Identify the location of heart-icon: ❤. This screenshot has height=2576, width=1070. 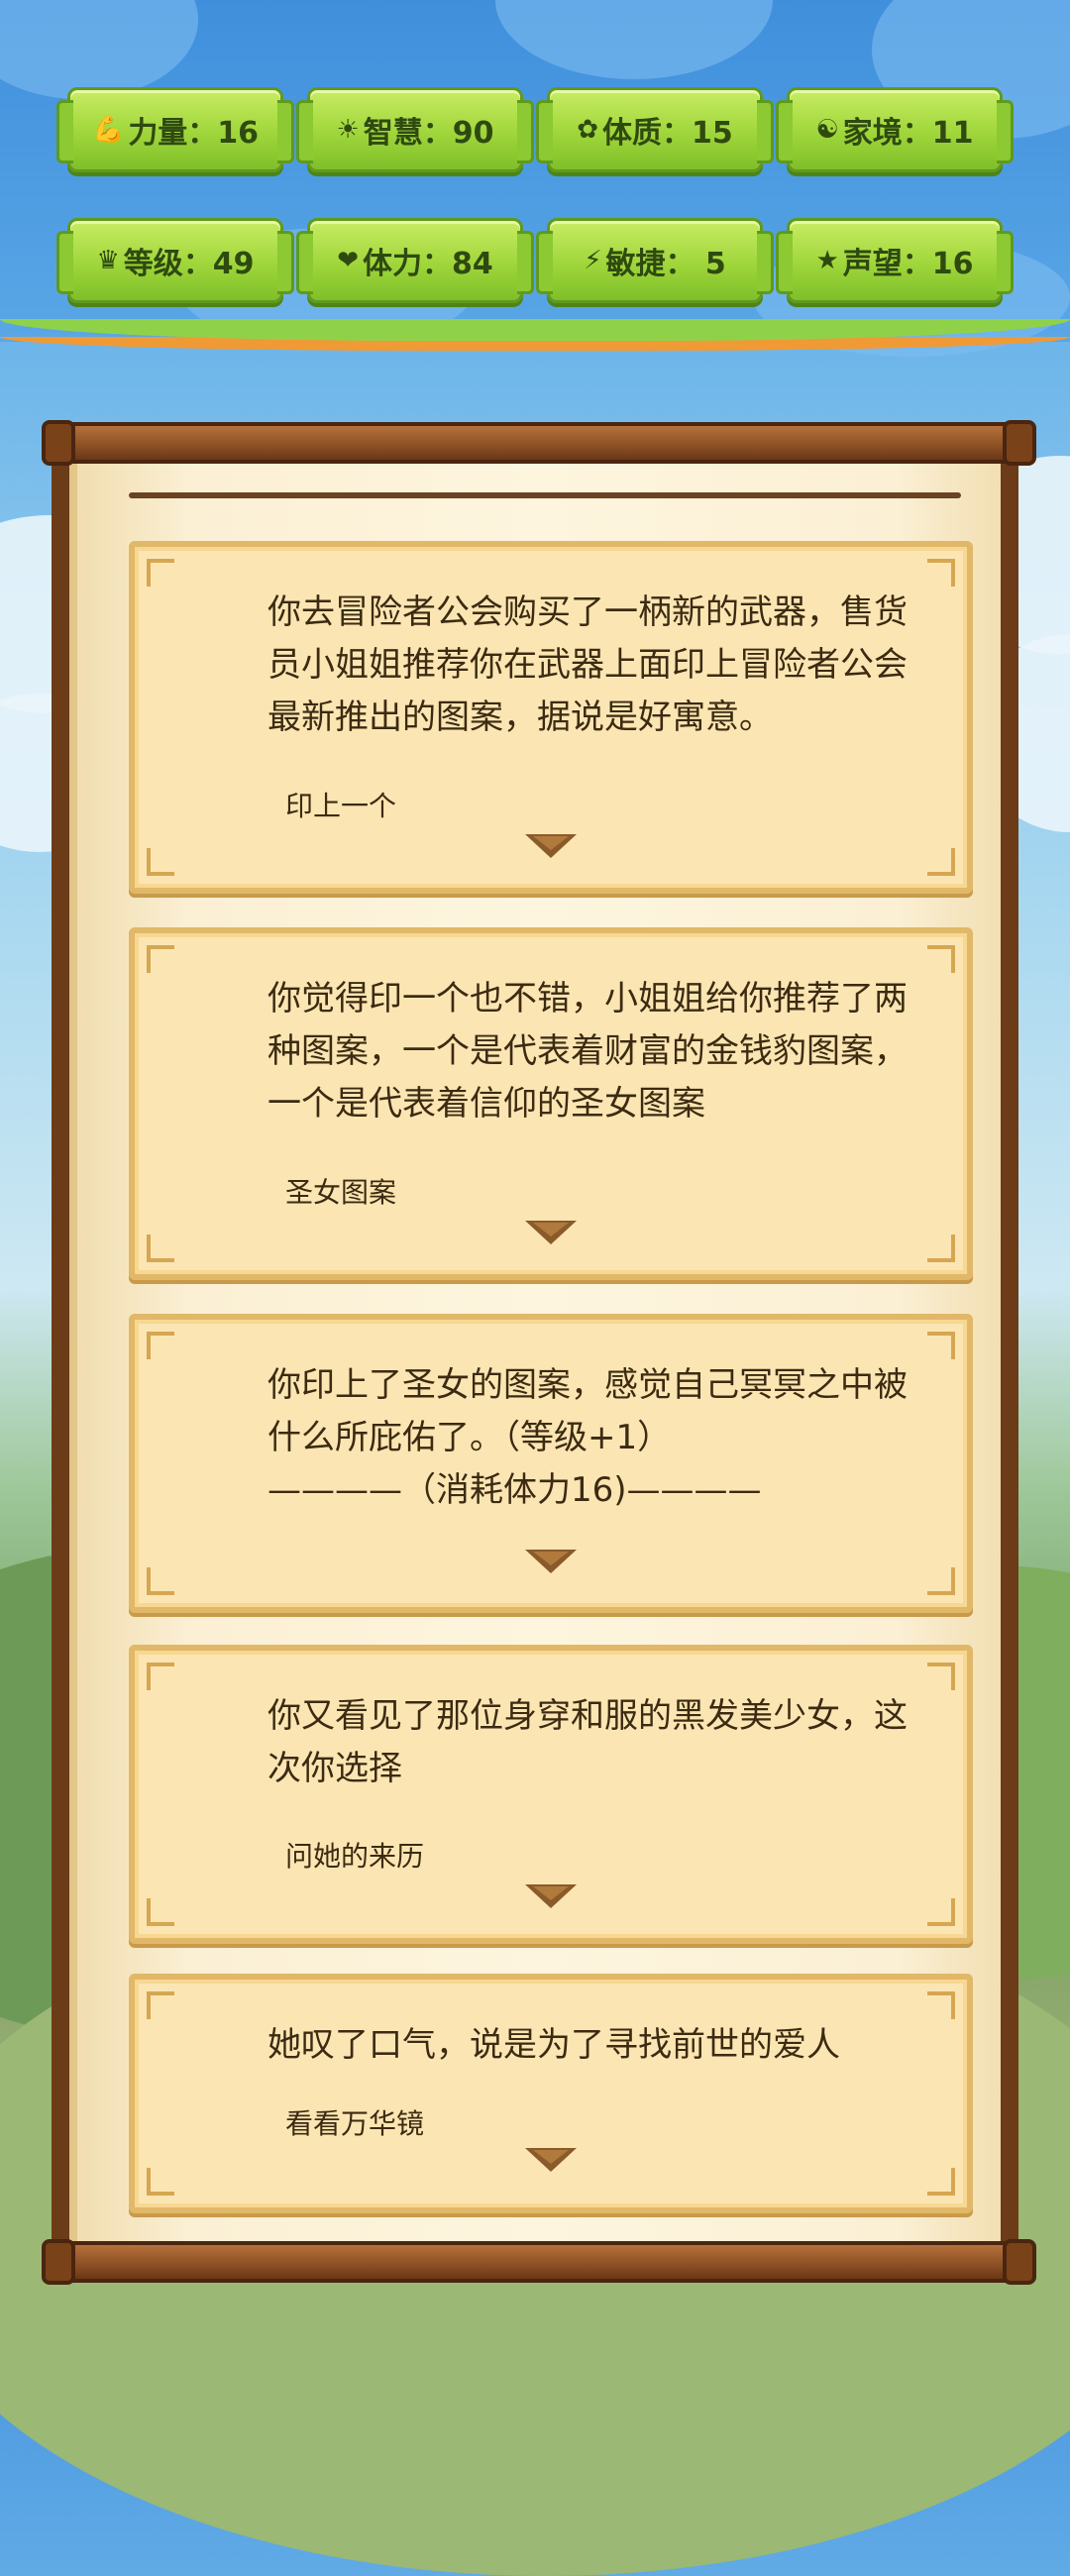
(348, 260).